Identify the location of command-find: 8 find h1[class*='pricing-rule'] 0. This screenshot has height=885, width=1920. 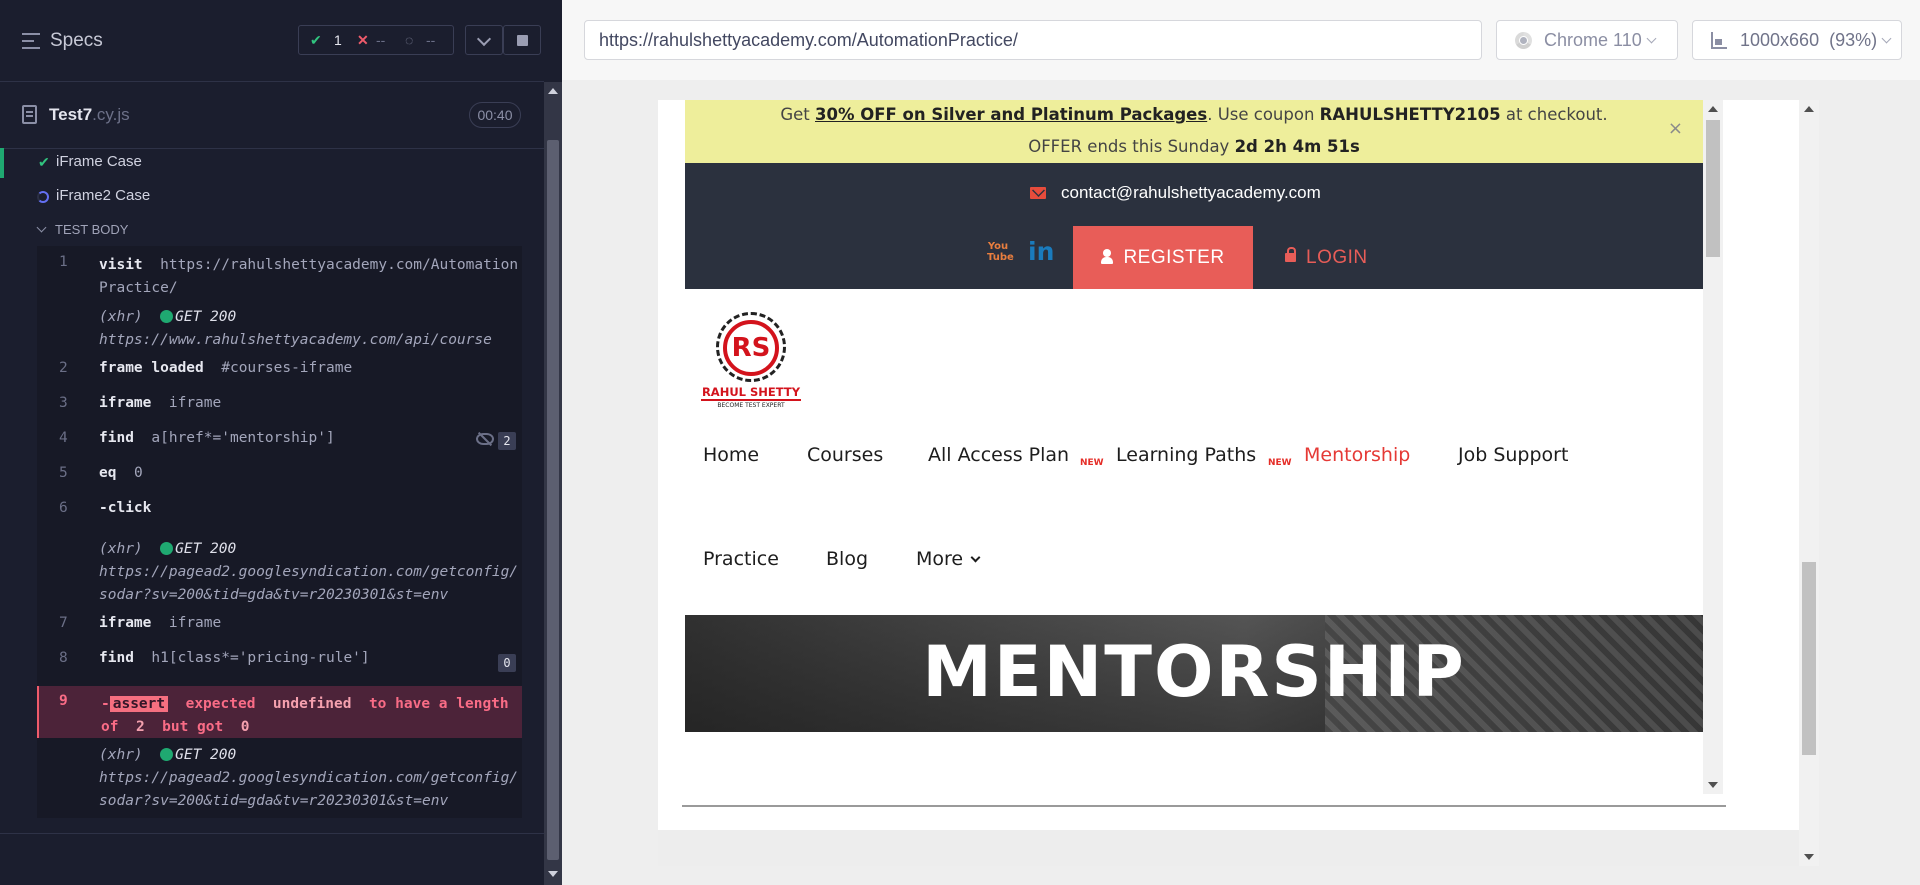
(279, 663).